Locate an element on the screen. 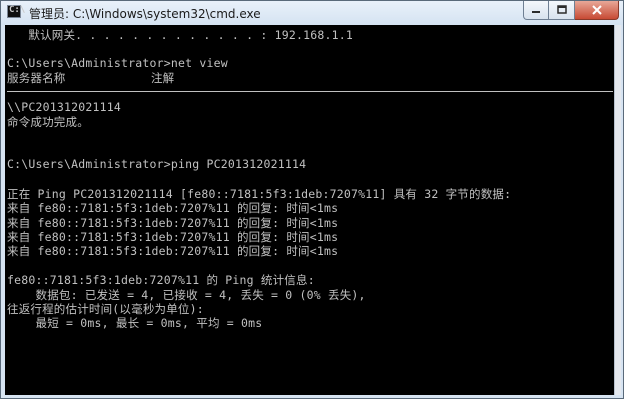  cmd-window-icon: C:\ is located at coordinates (16, 11).